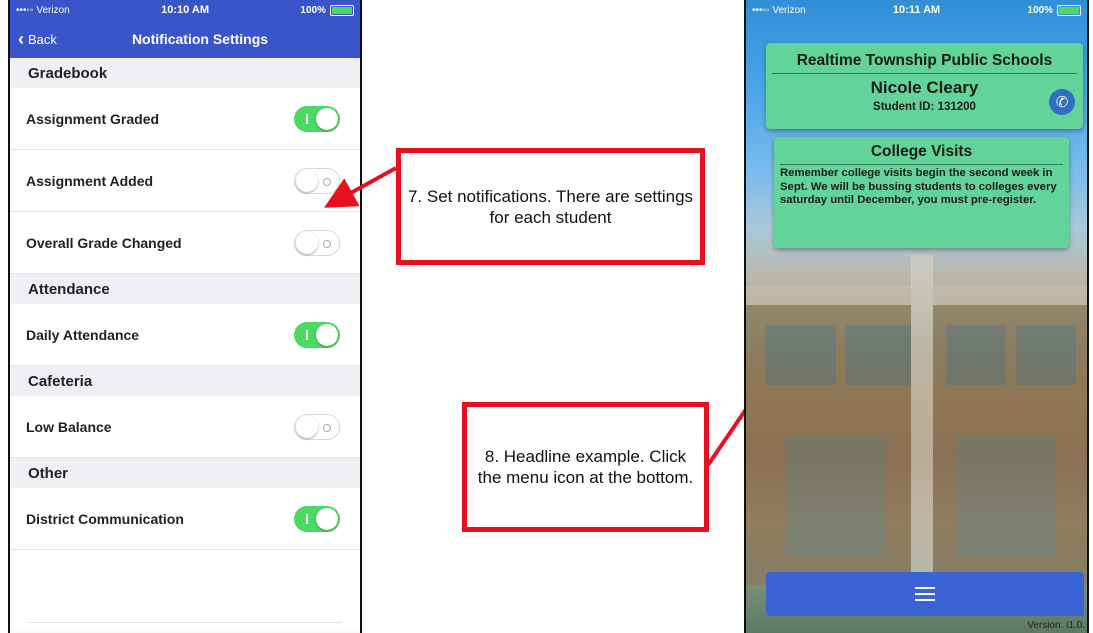 Image resolution: width=1093 pixels, height=633 pixels. What do you see at coordinates (317, 426) in the screenshot?
I see `low-balance-toggle` at bounding box center [317, 426].